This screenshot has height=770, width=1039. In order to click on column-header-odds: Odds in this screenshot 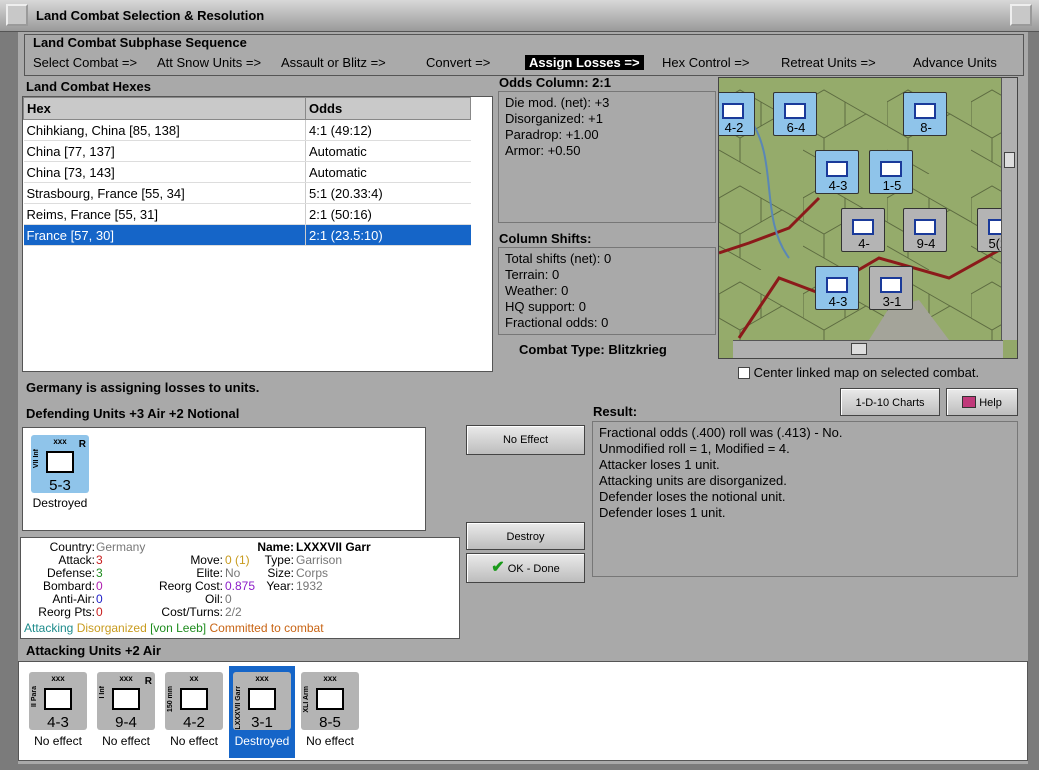, I will do `click(388, 108)`.